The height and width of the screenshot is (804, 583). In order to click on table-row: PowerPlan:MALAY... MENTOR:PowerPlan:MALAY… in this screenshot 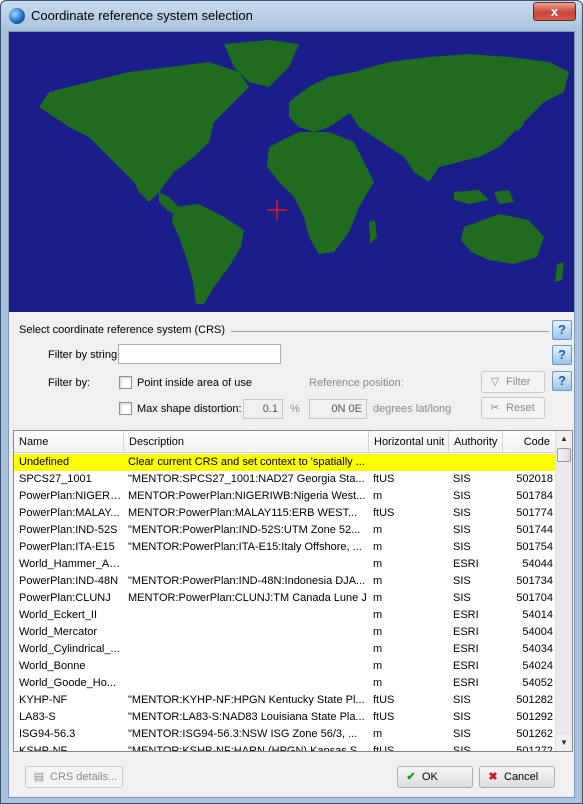, I will do `click(285, 513)`.